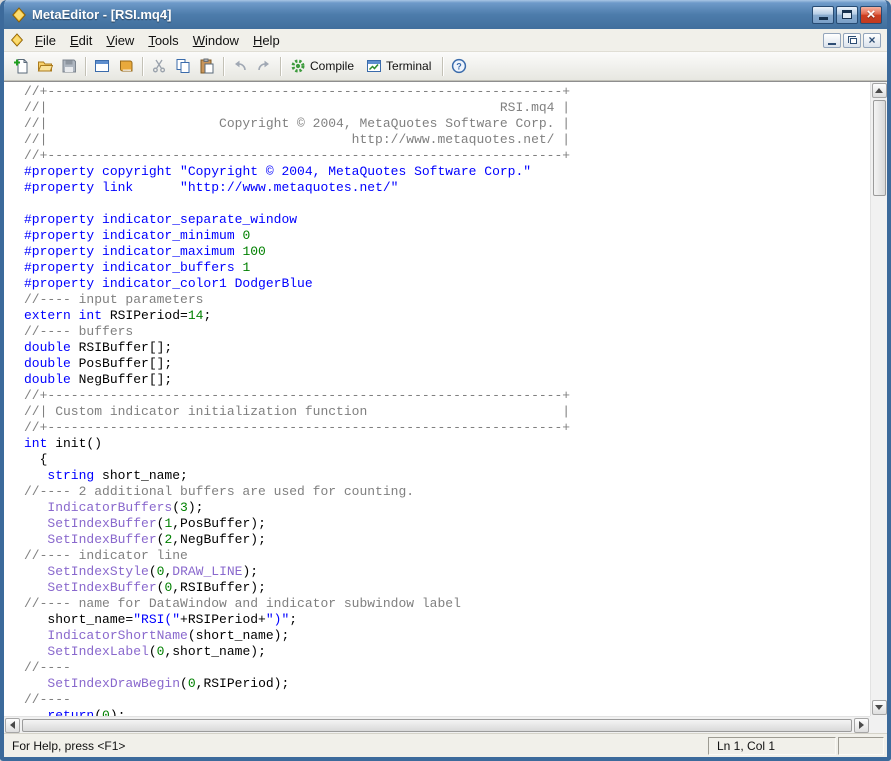 This screenshot has width=891, height=761. I want to click on compile-icon, so click(298, 66).